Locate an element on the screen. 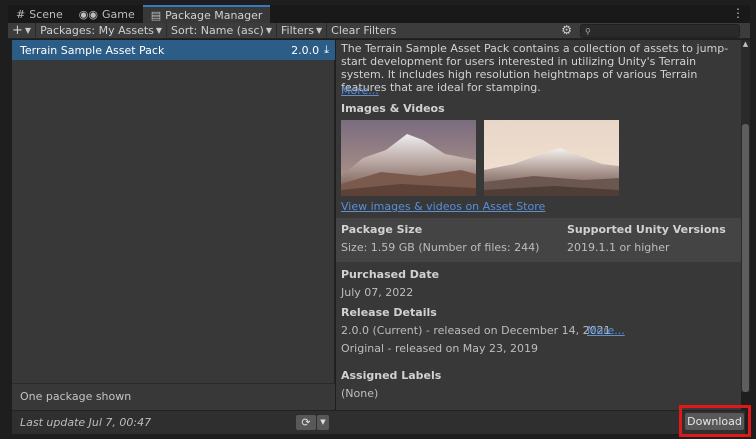  refresh-button: ⟳ is located at coordinates (306, 422).